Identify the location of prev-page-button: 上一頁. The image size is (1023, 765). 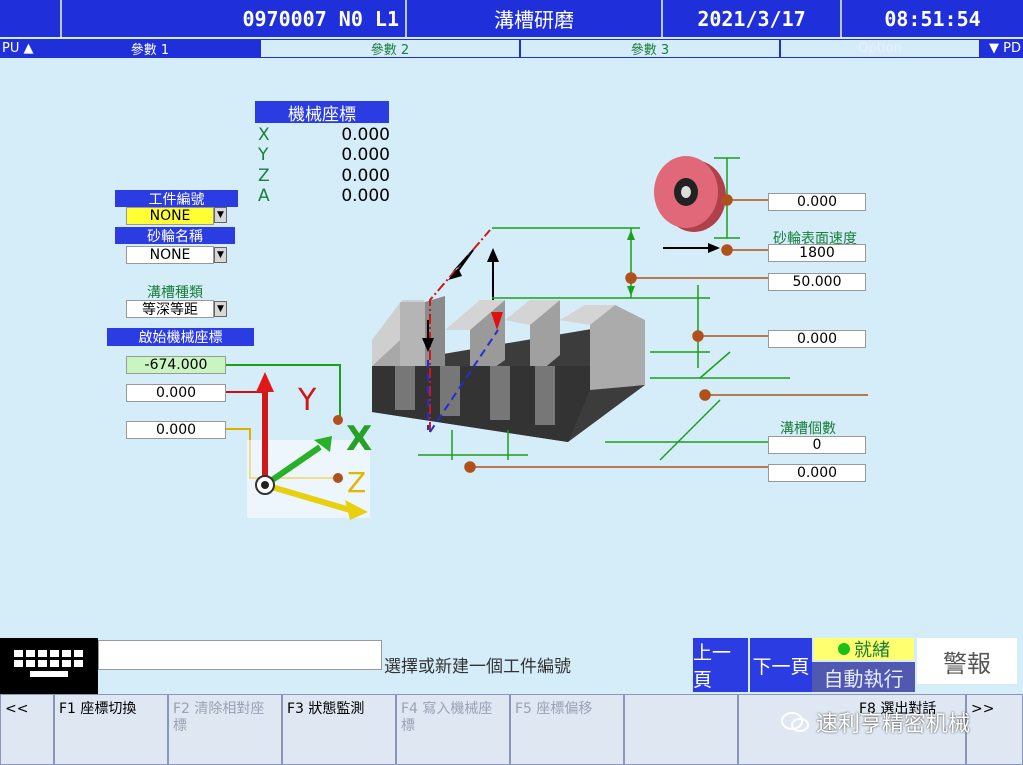
(720, 665).